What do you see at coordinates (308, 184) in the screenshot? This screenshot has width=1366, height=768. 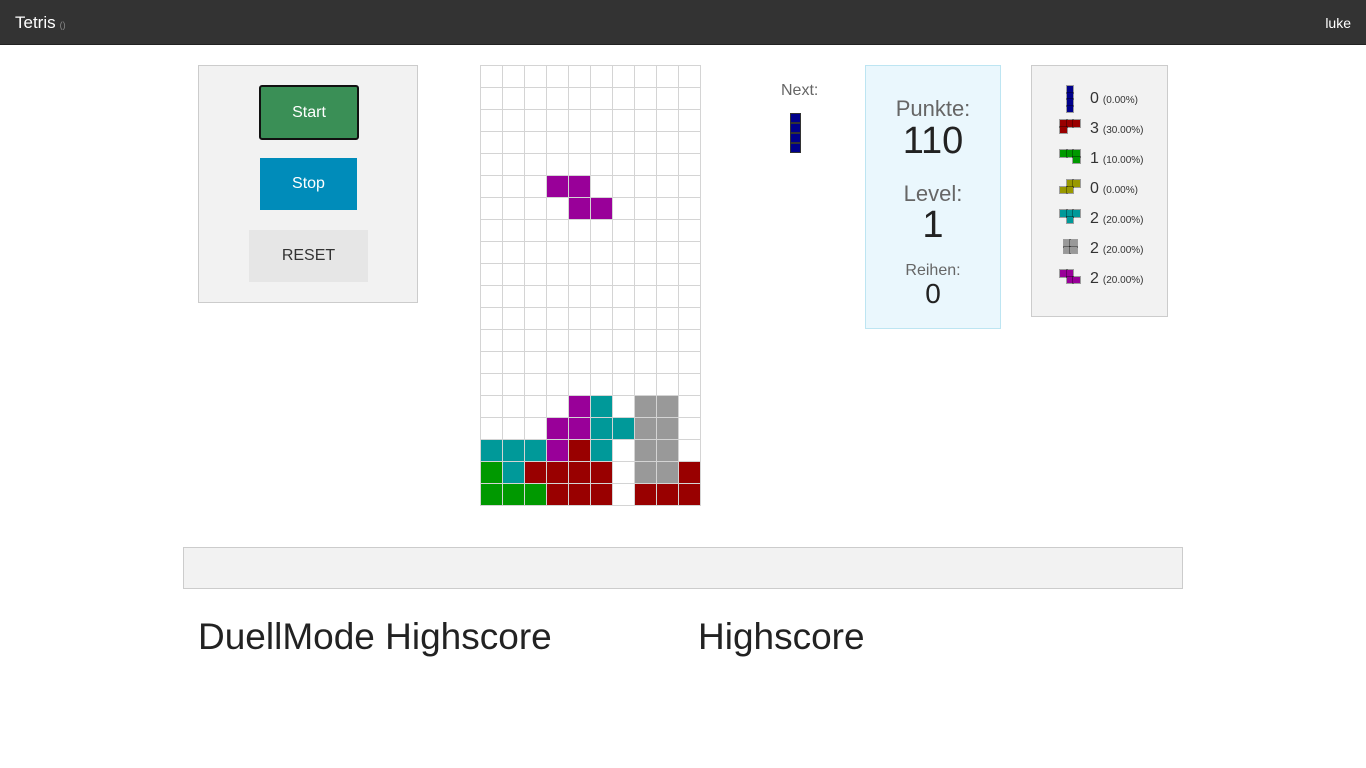 I see `stop-button: Stop` at bounding box center [308, 184].